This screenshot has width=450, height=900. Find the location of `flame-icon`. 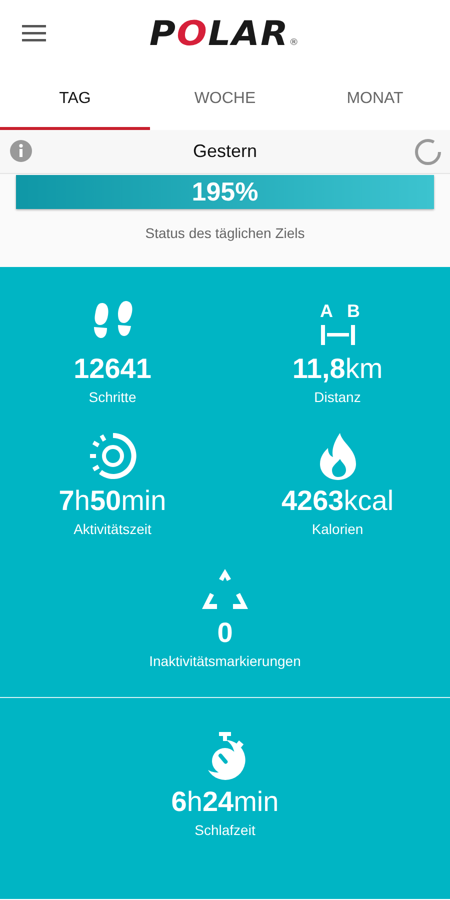

flame-icon is located at coordinates (338, 456).